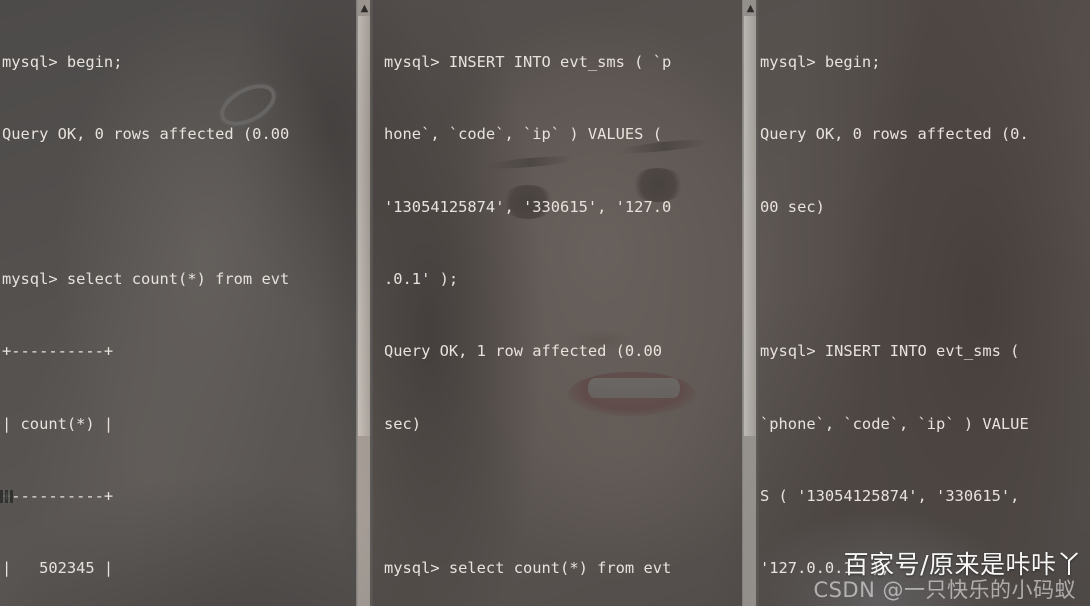  Describe the element at coordinates (962, 564) in the screenshot. I see `watermark-baijiahao: 百家号/原来是咔咔丫` at that location.